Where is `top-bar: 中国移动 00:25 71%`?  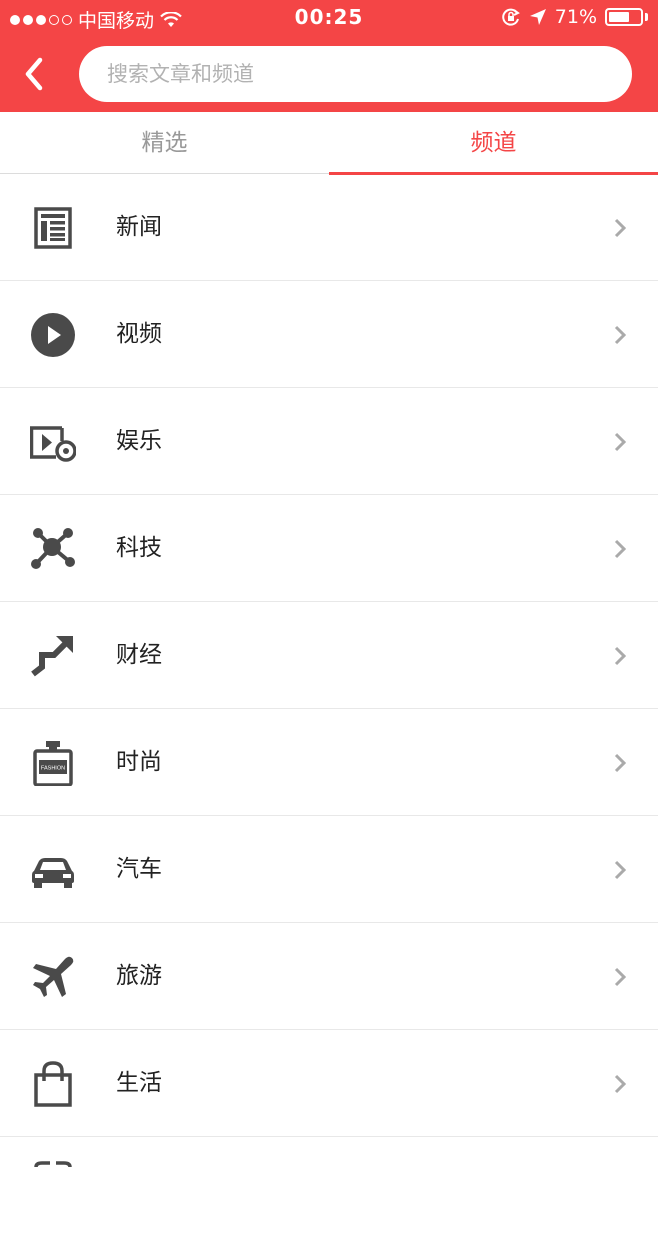
top-bar: 中国移动 00:25 71% is located at coordinates (329, 56).